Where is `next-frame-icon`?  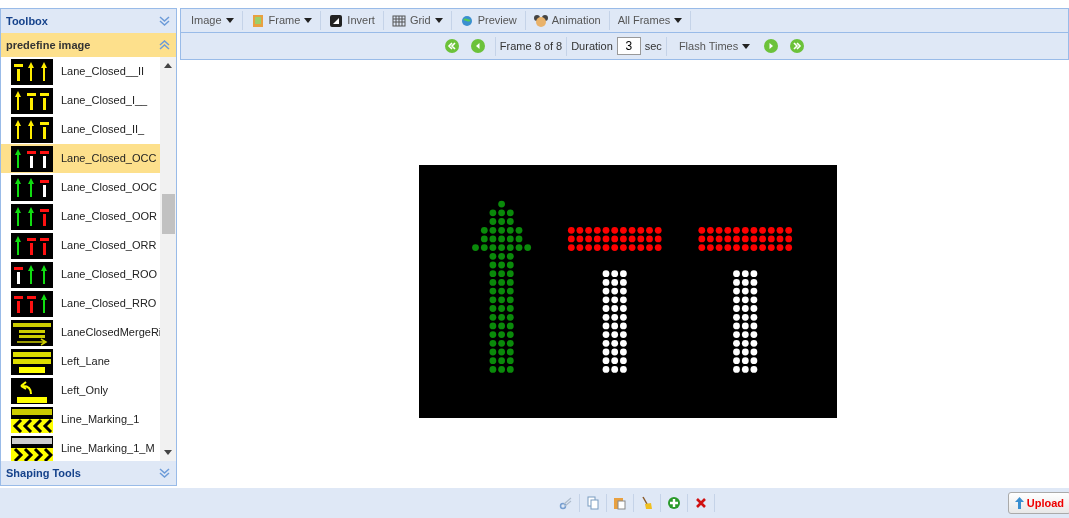
next-frame-icon is located at coordinates (771, 46).